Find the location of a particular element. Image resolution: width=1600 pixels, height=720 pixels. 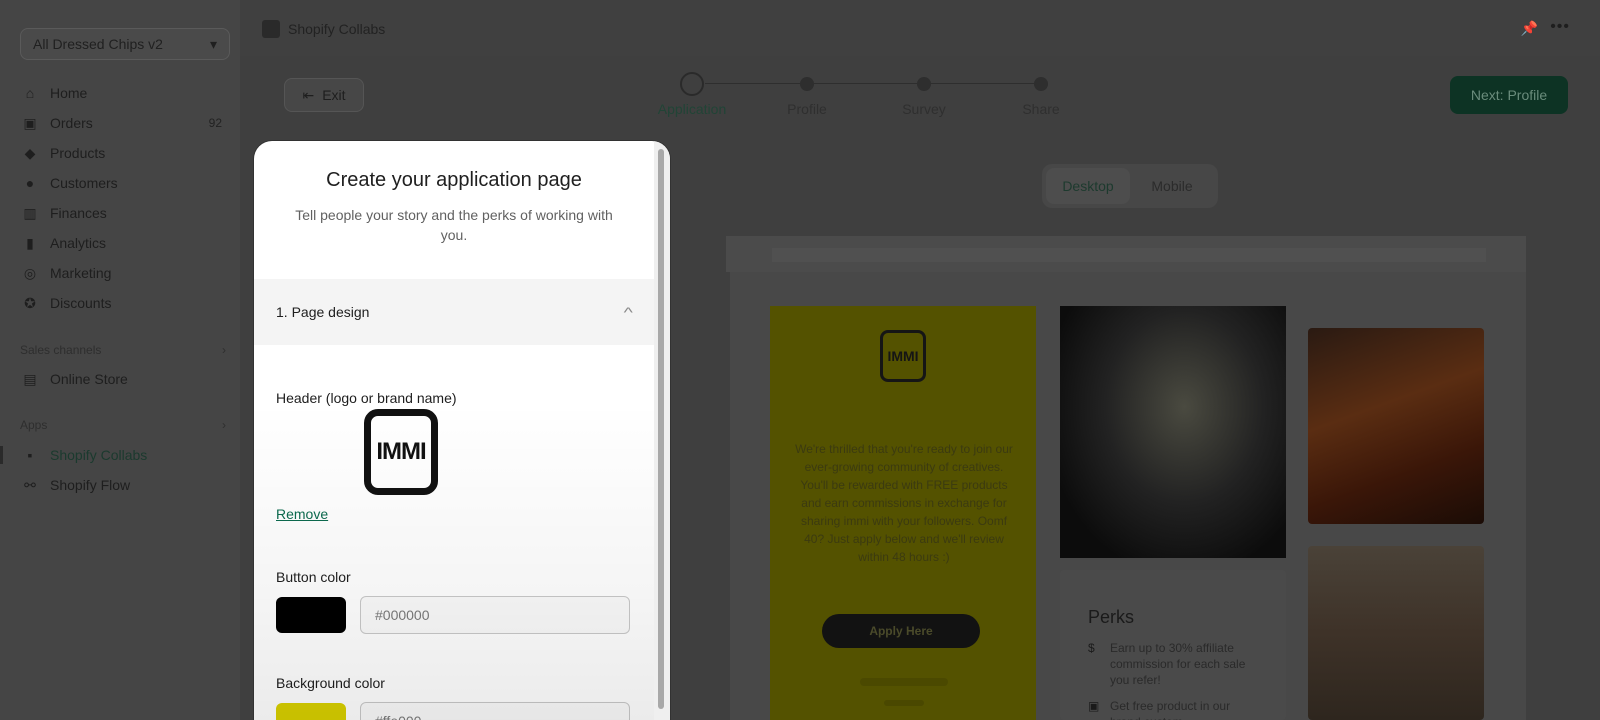

sidebar-item-customers: ● Customers is located at coordinates (123, 183).